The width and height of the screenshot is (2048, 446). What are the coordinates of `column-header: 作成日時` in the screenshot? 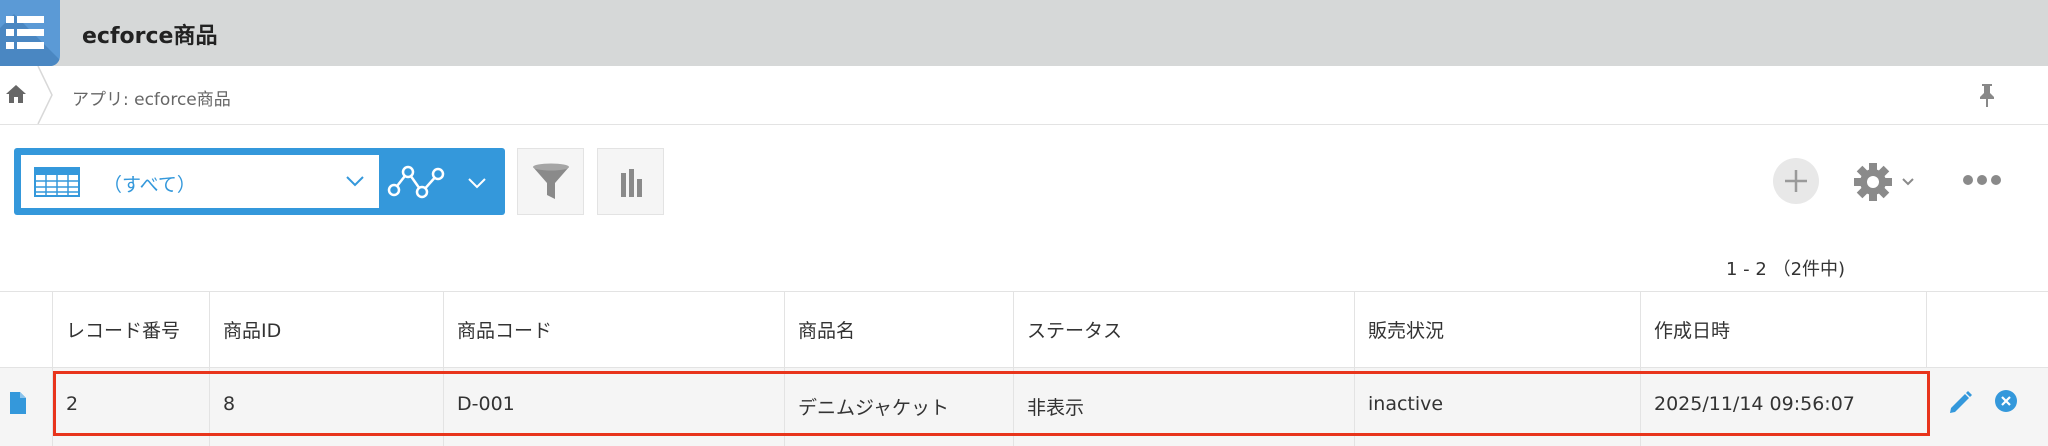 It's located at (1783, 329).